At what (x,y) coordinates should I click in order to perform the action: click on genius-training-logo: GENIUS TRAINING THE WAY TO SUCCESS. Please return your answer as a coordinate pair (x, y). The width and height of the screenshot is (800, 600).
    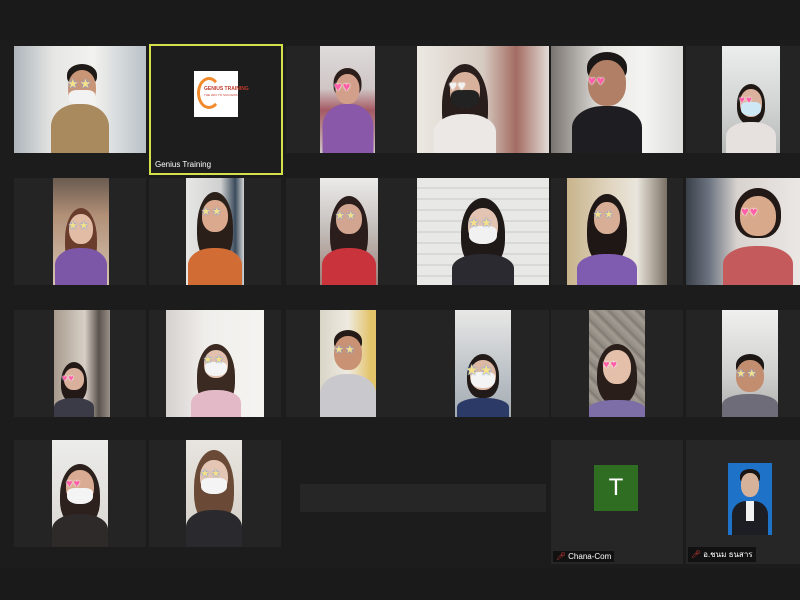
    Looking at the image, I should click on (221, 94).